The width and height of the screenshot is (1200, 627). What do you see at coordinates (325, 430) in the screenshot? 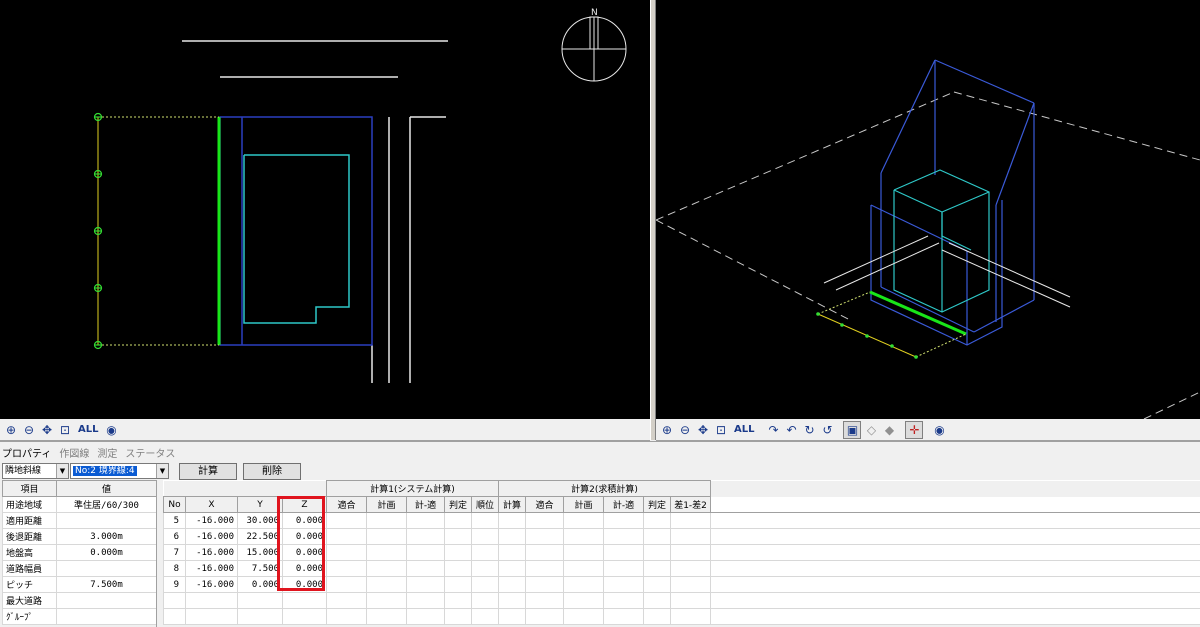
I see `plan-view-toolbar: ⊕ ⊖ ✥ ⊡ ALL ◉` at bounding box center [325, 430].